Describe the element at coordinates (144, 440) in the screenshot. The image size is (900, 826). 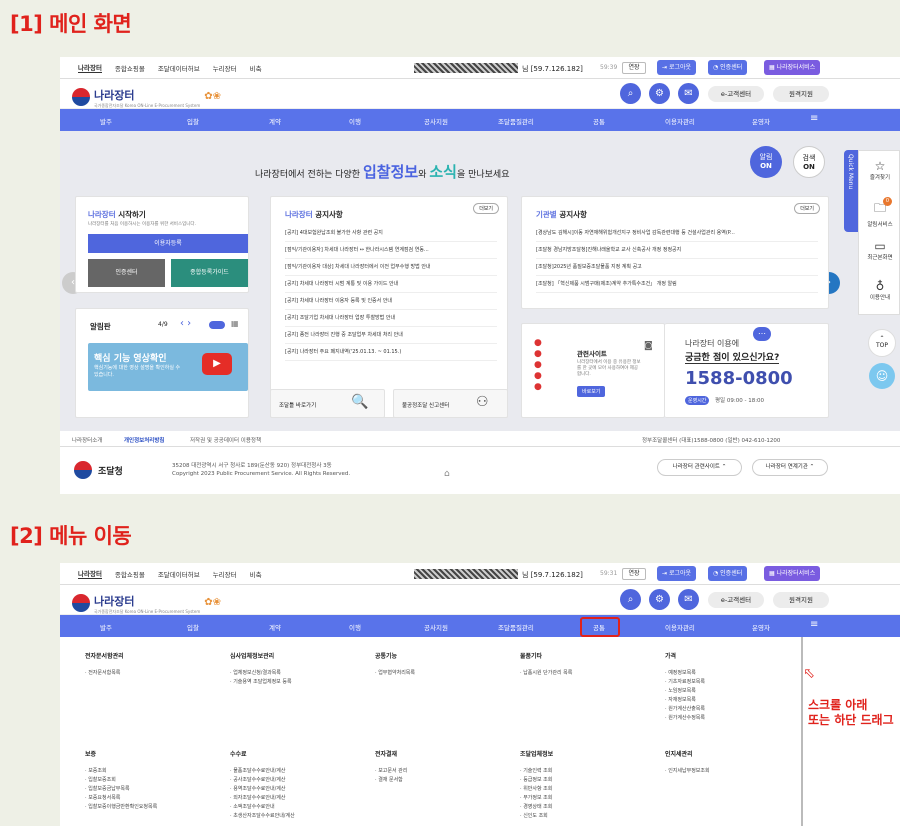
I see `footer-link-privacy: 개인정보처리방침` at that location.